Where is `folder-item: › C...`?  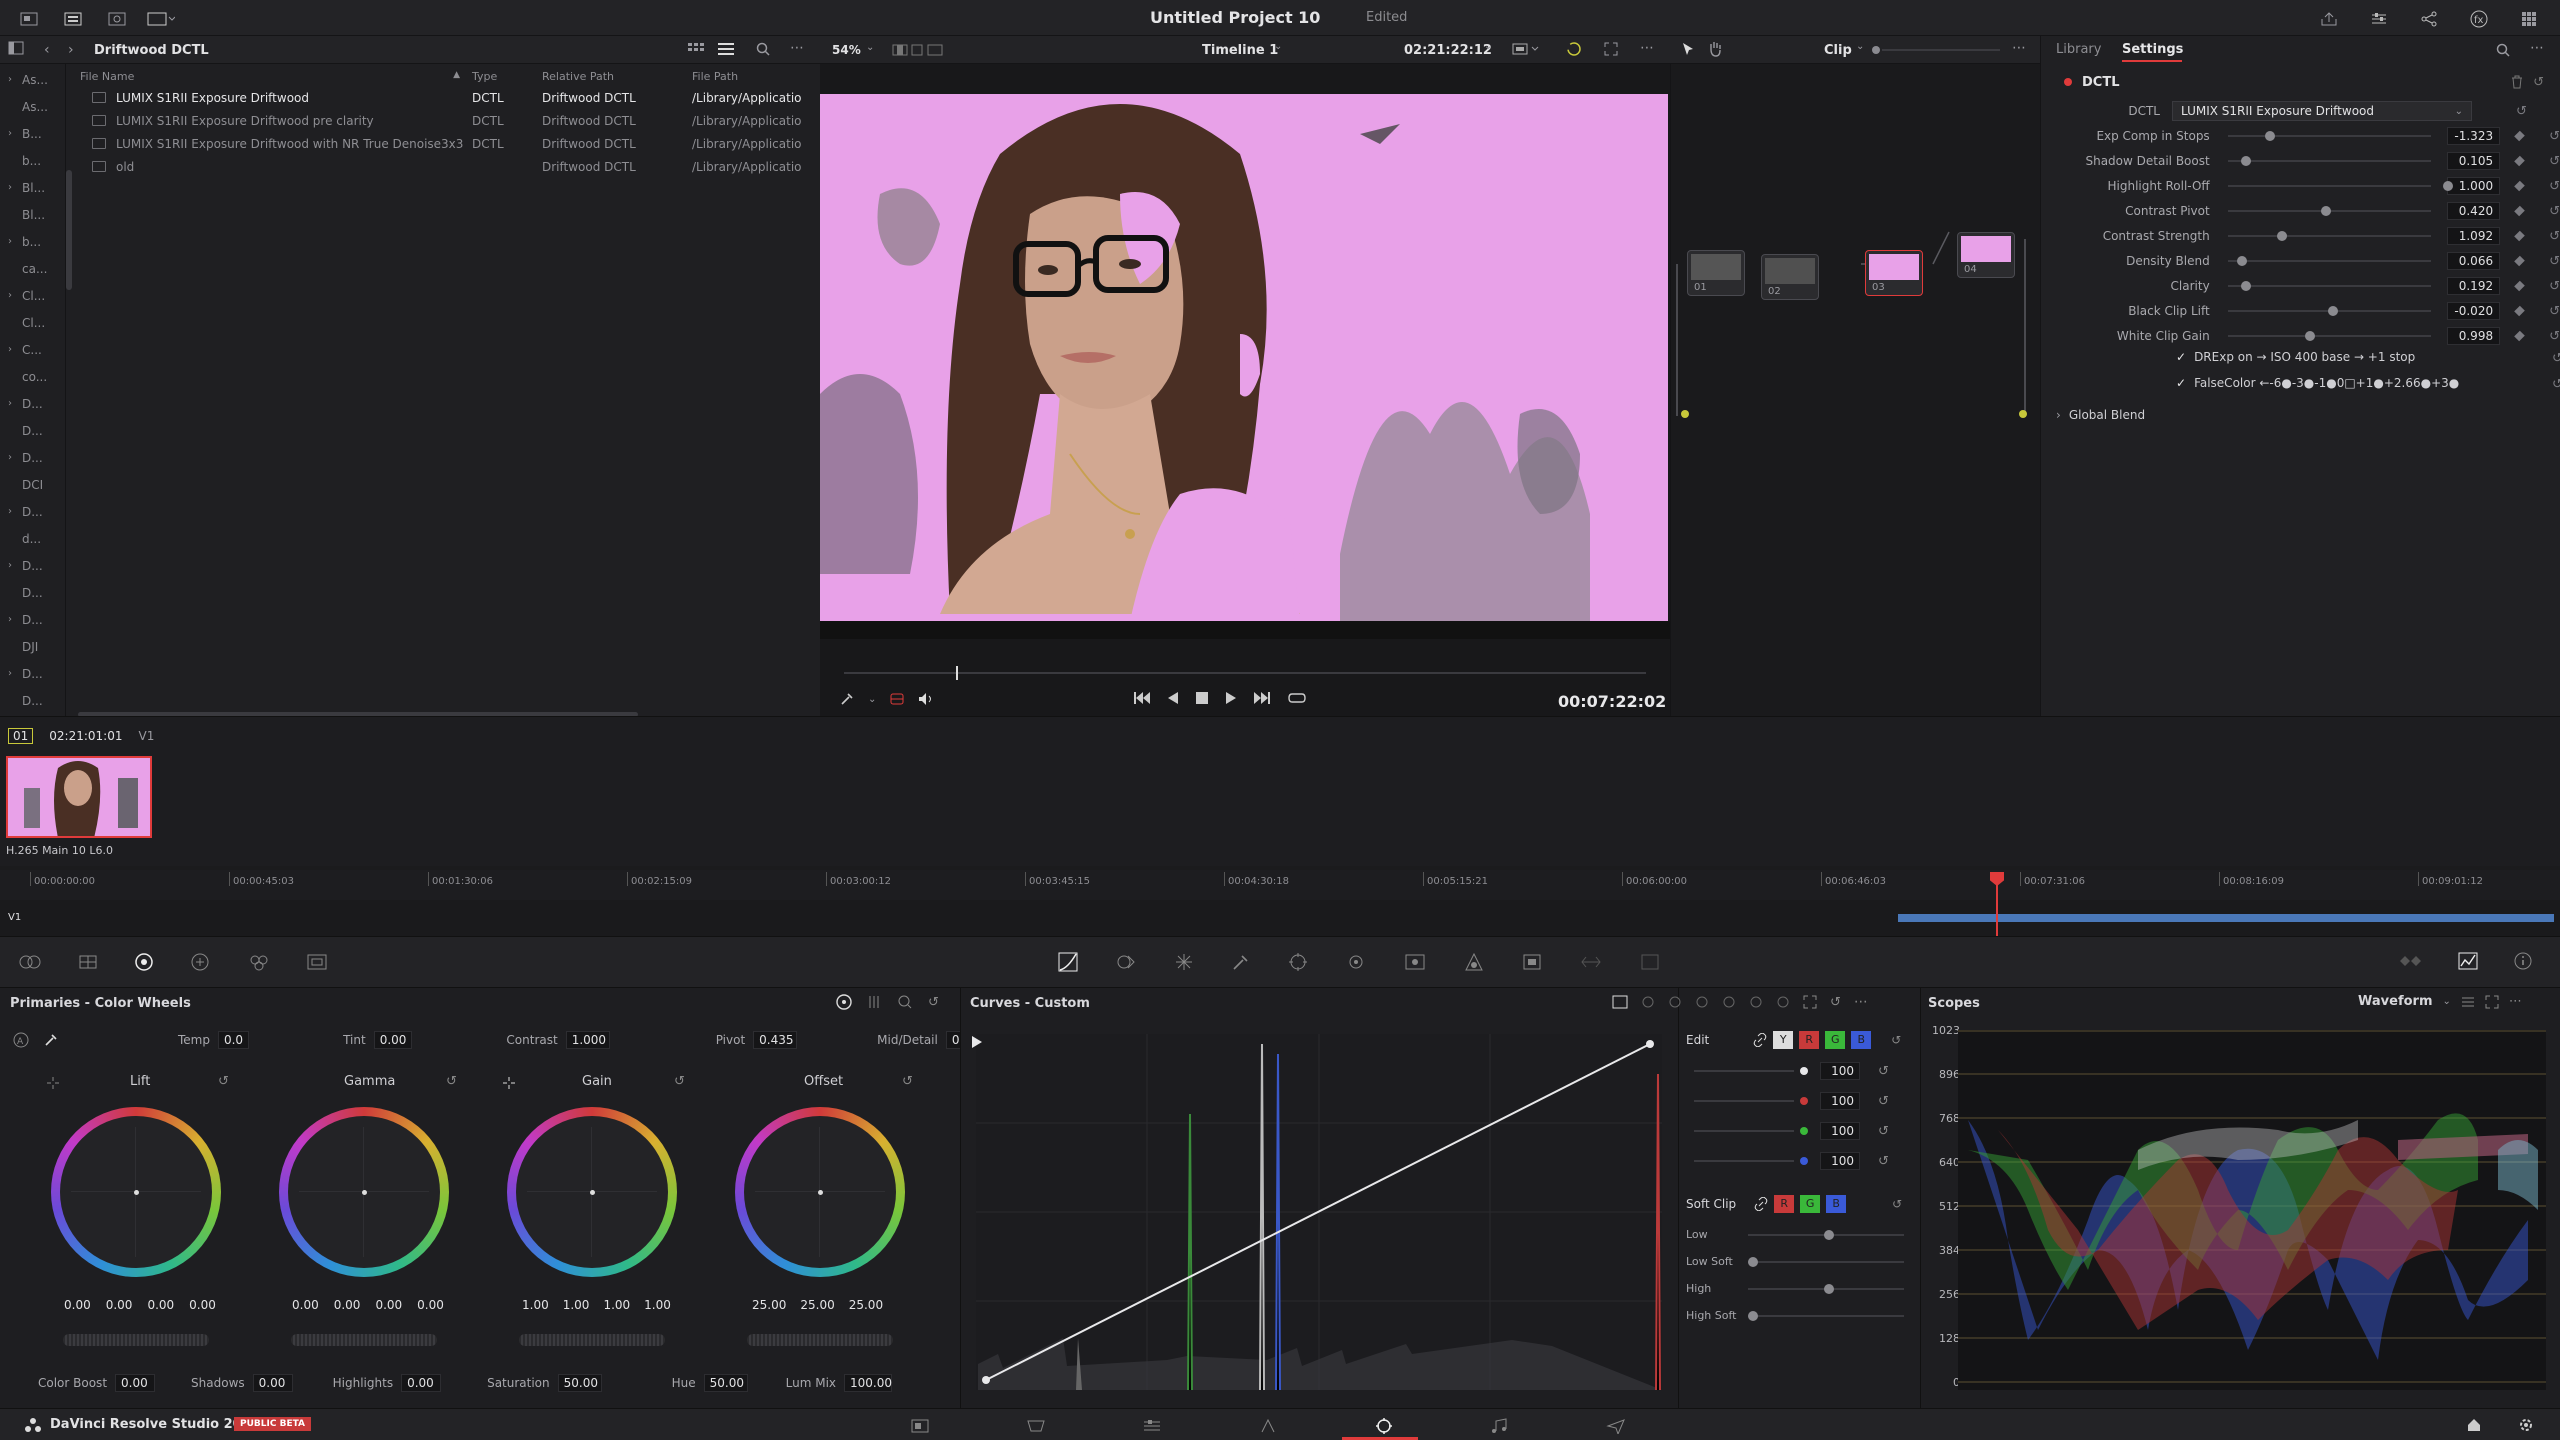 folder-item: › C... is located at coordinates (33, 349).